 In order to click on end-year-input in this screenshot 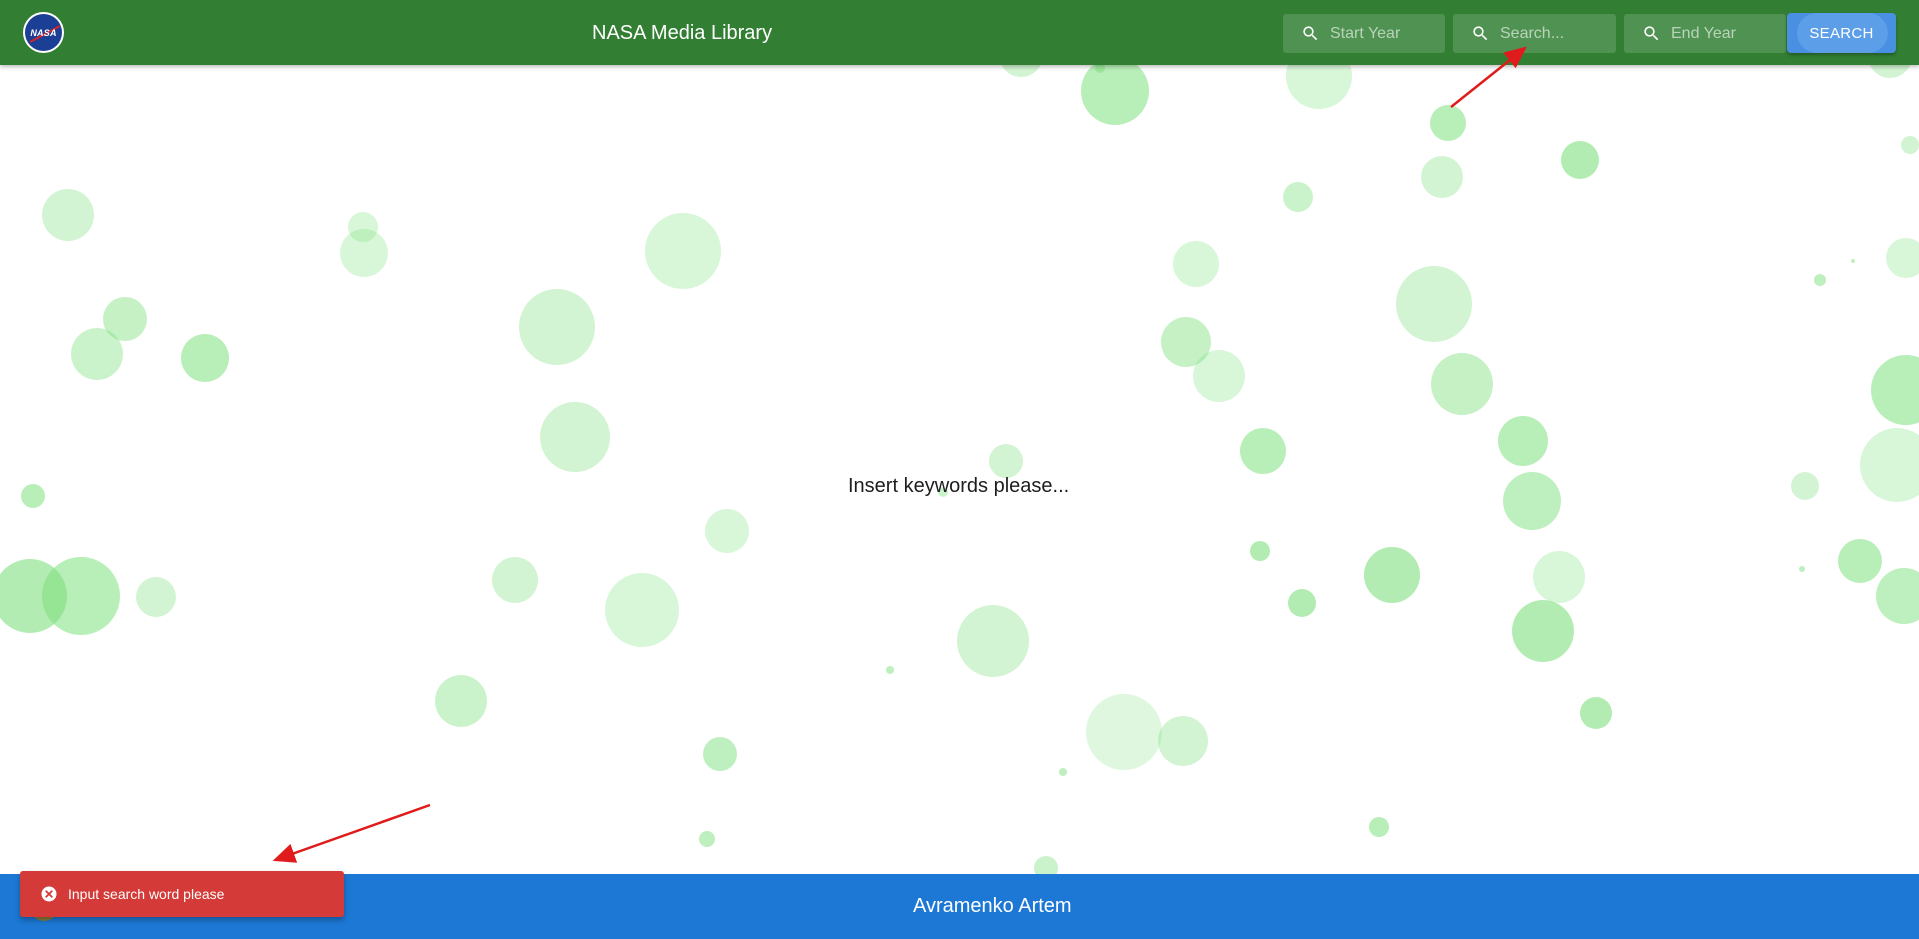, I will do `click(1726, 33)`.